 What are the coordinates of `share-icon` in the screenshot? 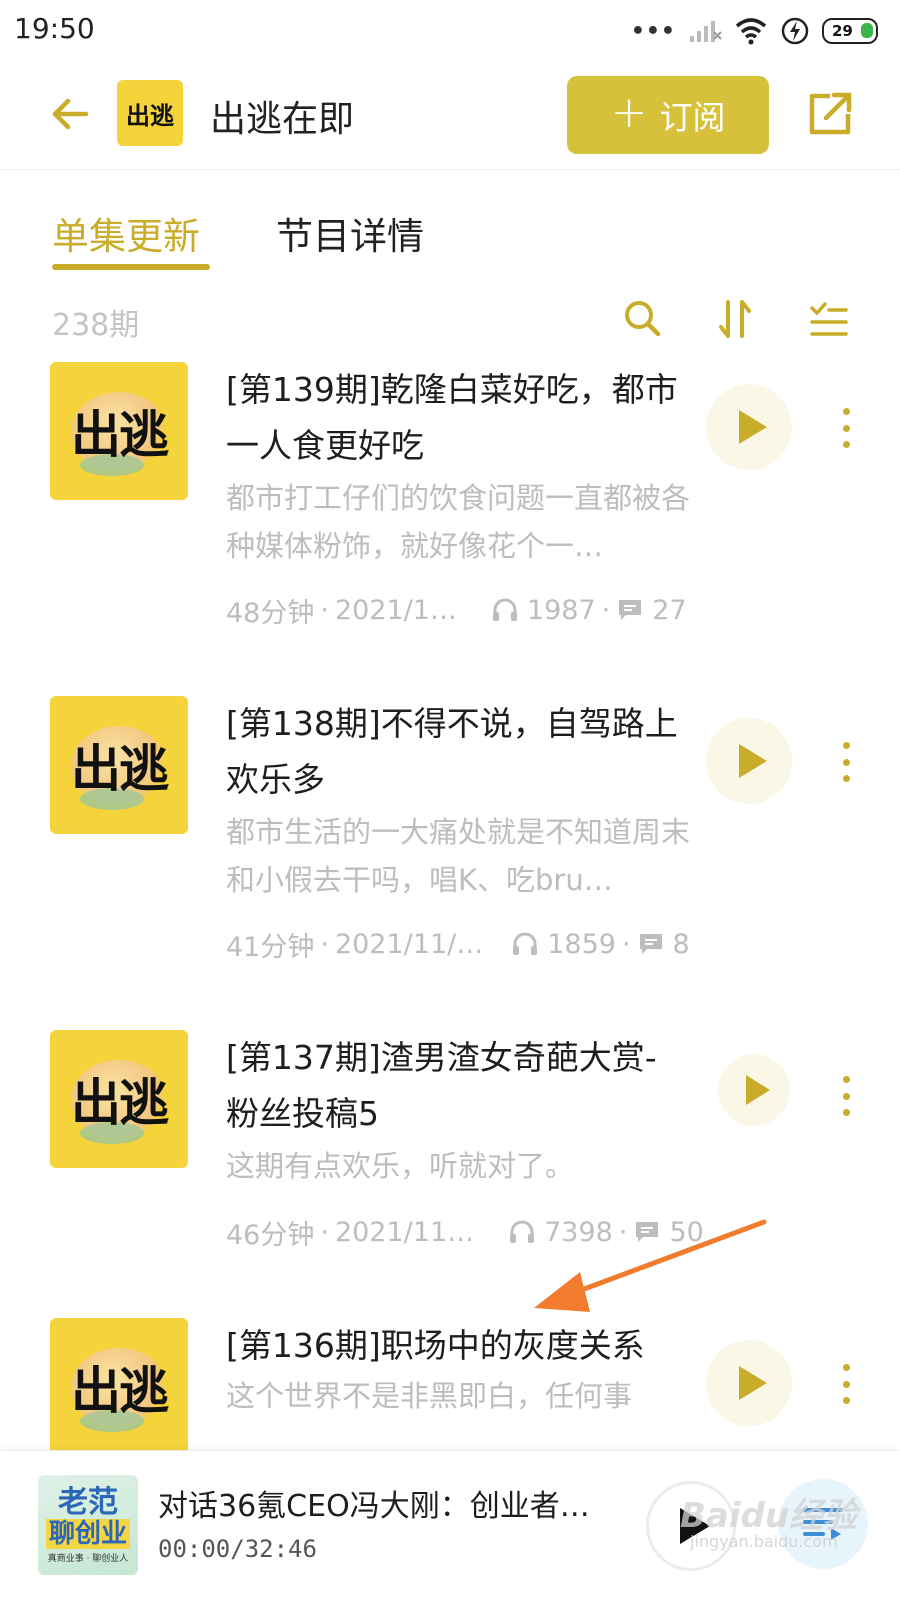 It's located at (830, 114).